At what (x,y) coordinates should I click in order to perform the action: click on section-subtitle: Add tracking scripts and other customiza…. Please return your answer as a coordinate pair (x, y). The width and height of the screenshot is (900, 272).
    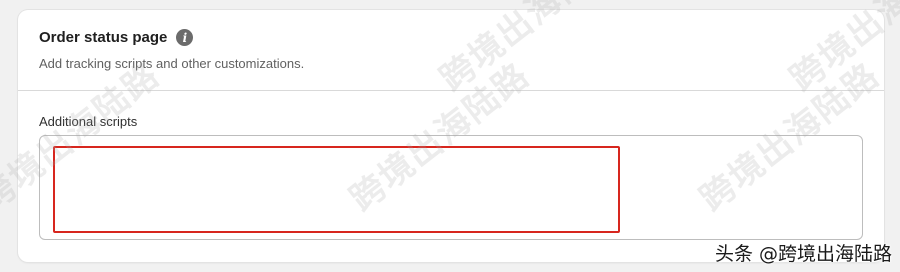
    Looking at the image, I should click on (172, 63).